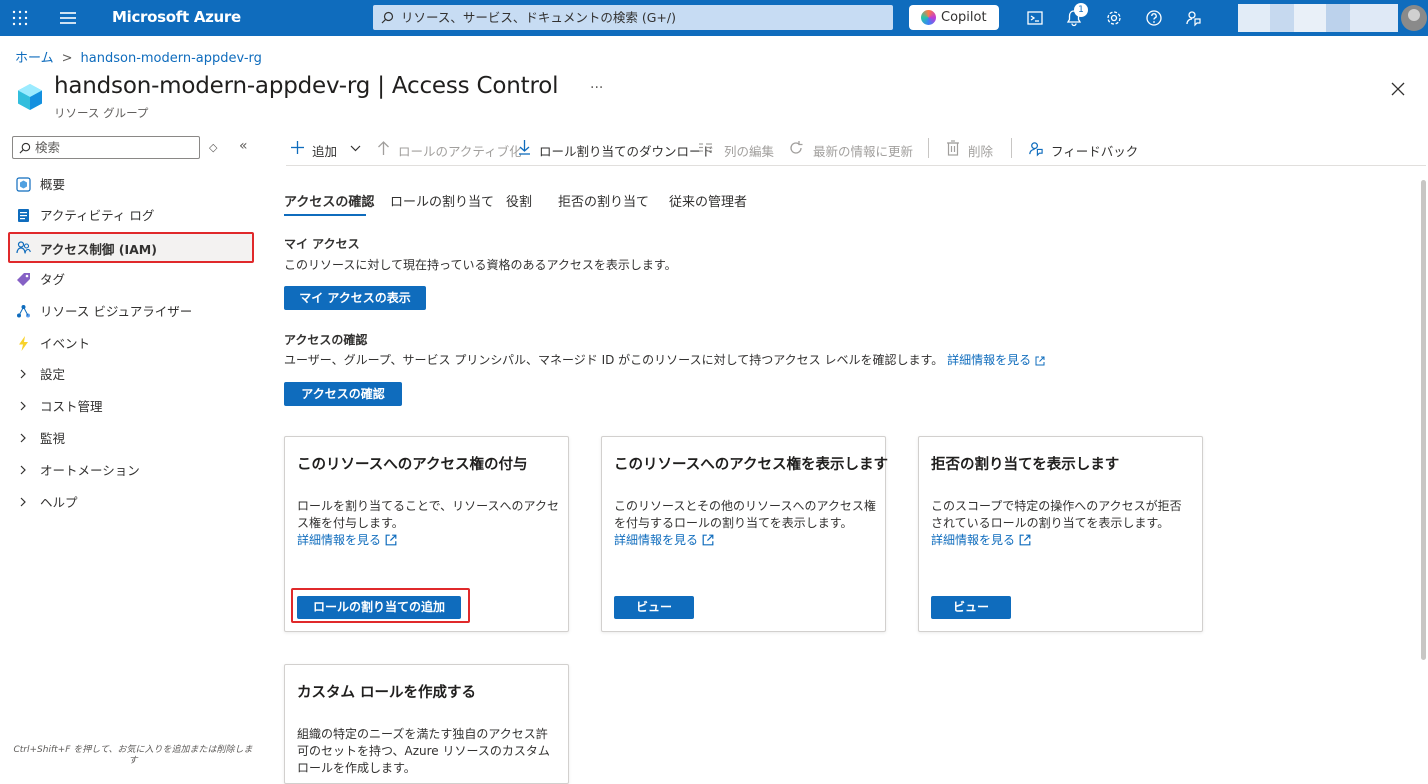 The image size is (1428, 784). I want to click on card-title: 拒否の割り当てを表示します, so click(1025, 465).